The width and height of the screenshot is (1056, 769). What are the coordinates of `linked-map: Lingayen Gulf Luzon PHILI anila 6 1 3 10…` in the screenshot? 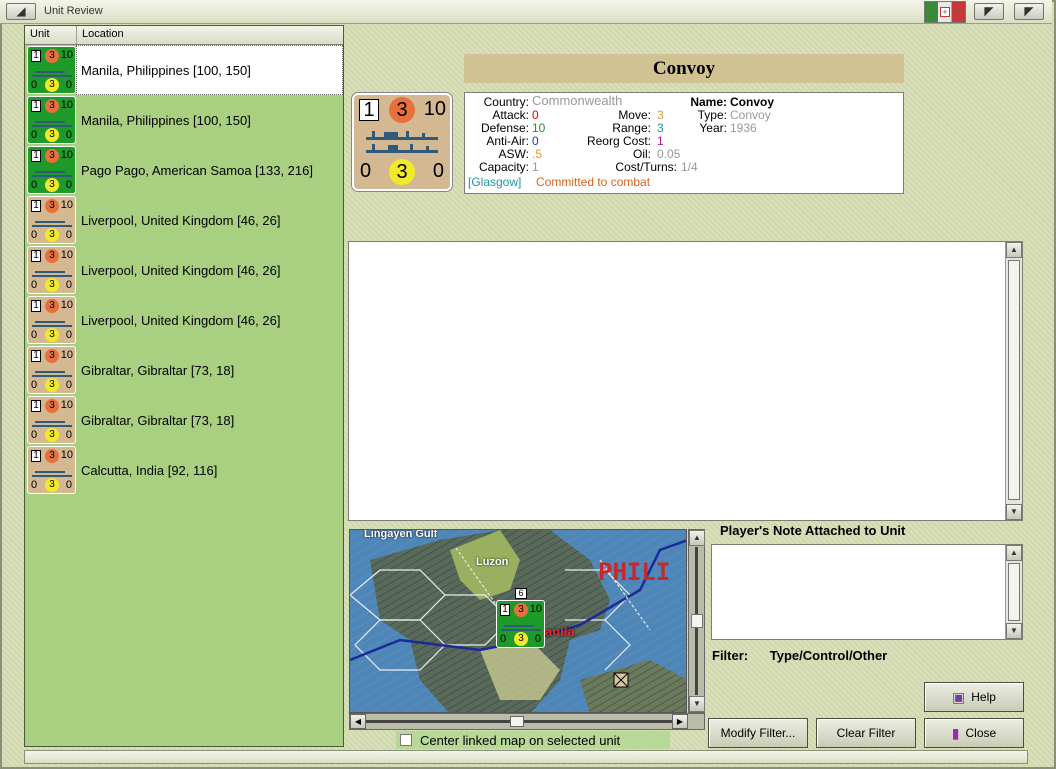 It's located at (518, 621).